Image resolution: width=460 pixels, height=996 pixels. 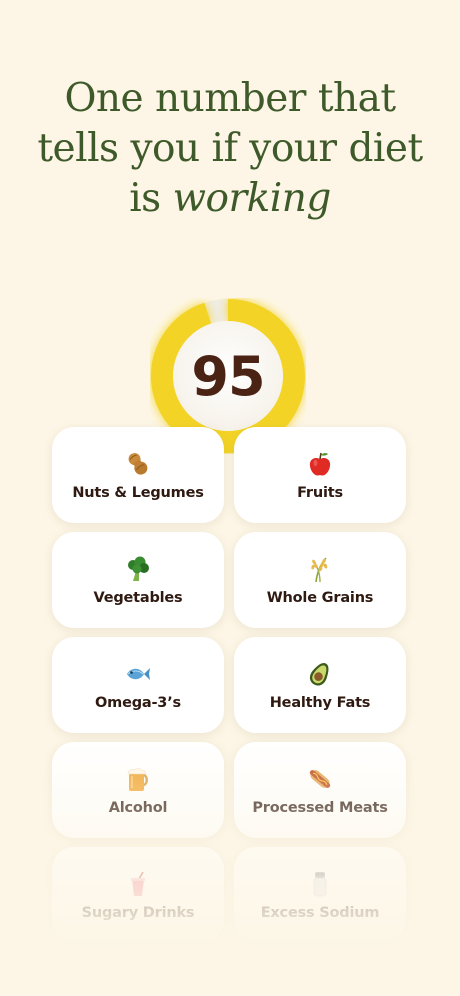 I want to click on category-label: Nuts & Legumes, so click(x=138, y=492).